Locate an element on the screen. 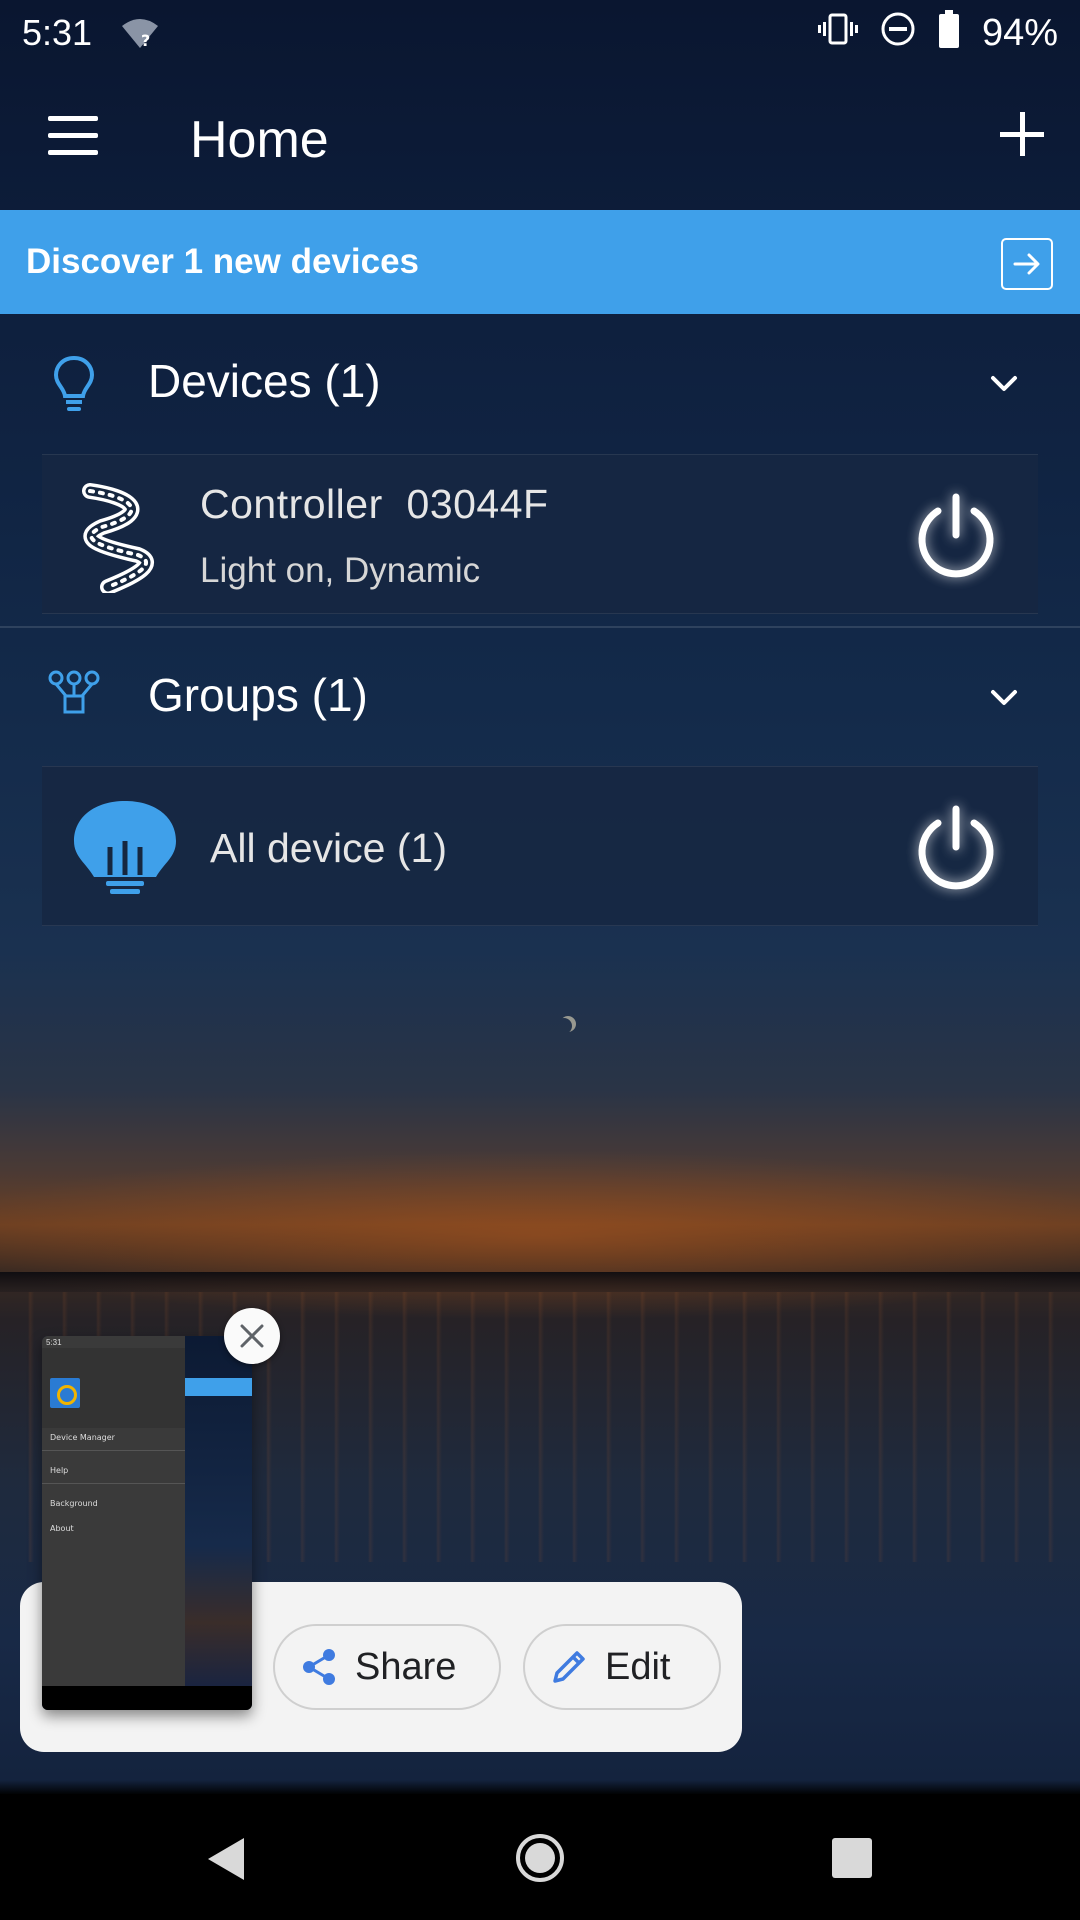 This screenshot has width=1080, height=1920. led-strip-icon is located at coordinates (120, 540).